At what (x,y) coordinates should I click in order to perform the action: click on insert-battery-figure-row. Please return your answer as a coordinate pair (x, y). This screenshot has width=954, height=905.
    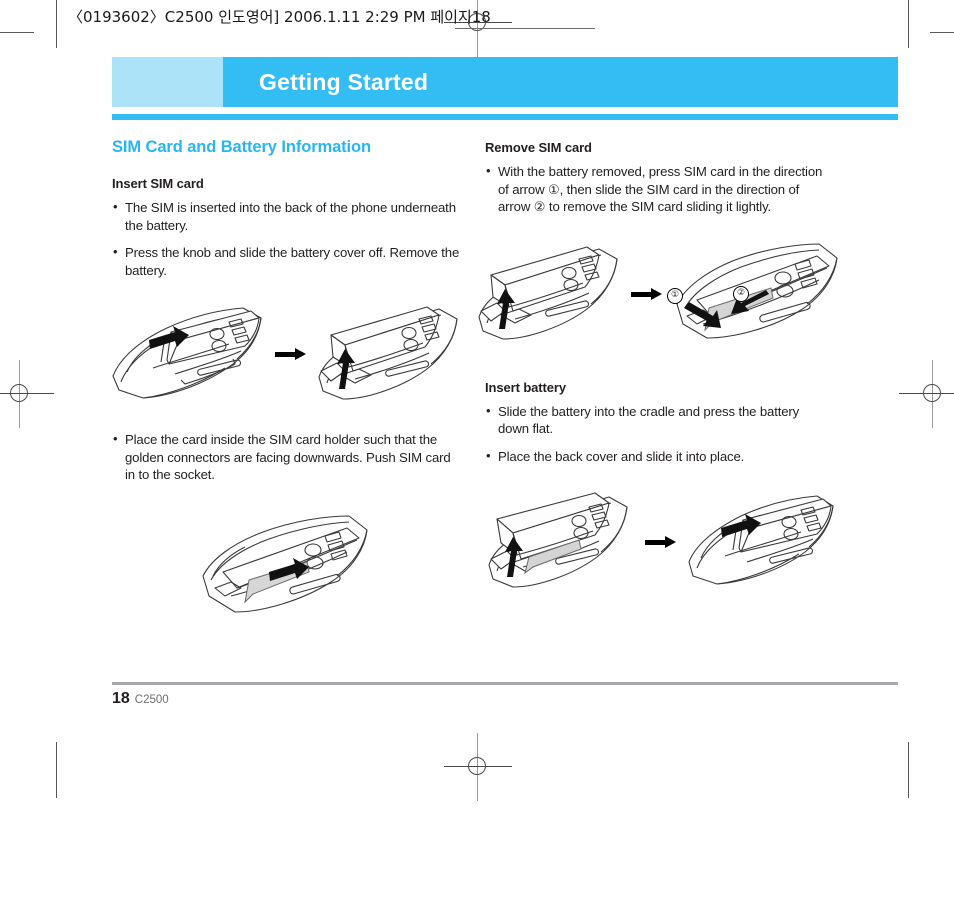
    Looking at the image, I should click on (659, 542).